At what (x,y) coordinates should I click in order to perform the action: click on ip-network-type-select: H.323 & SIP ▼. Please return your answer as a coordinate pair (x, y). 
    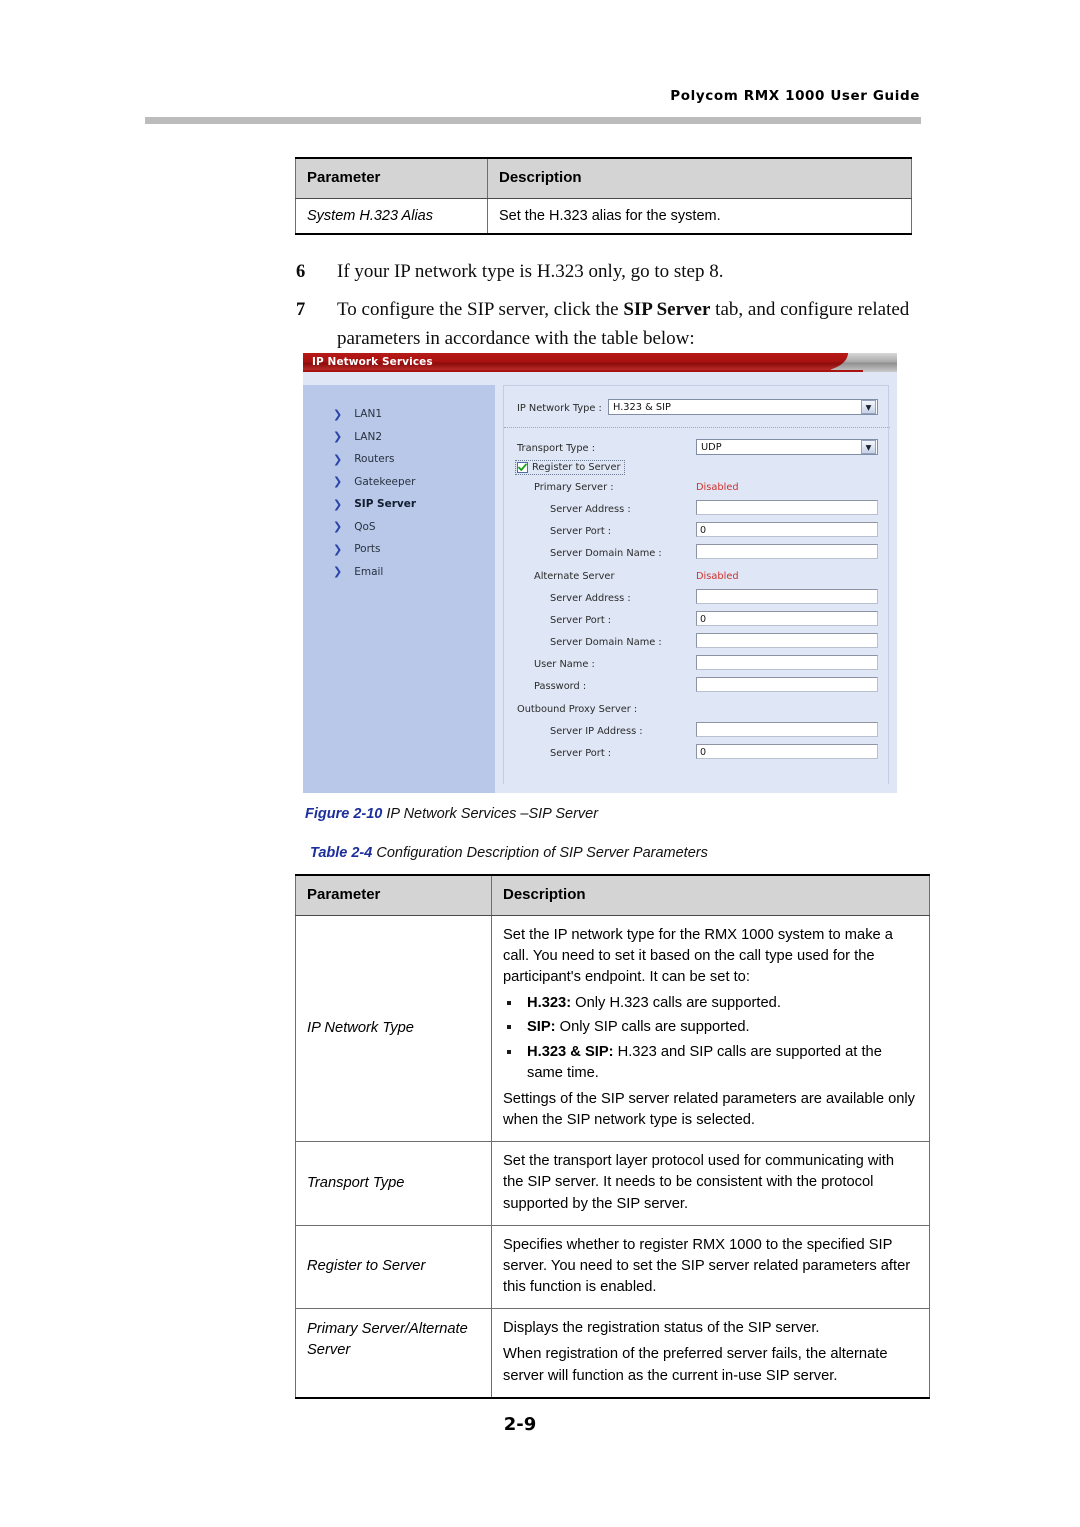
    Looking at the image, I should click on (743, 407).